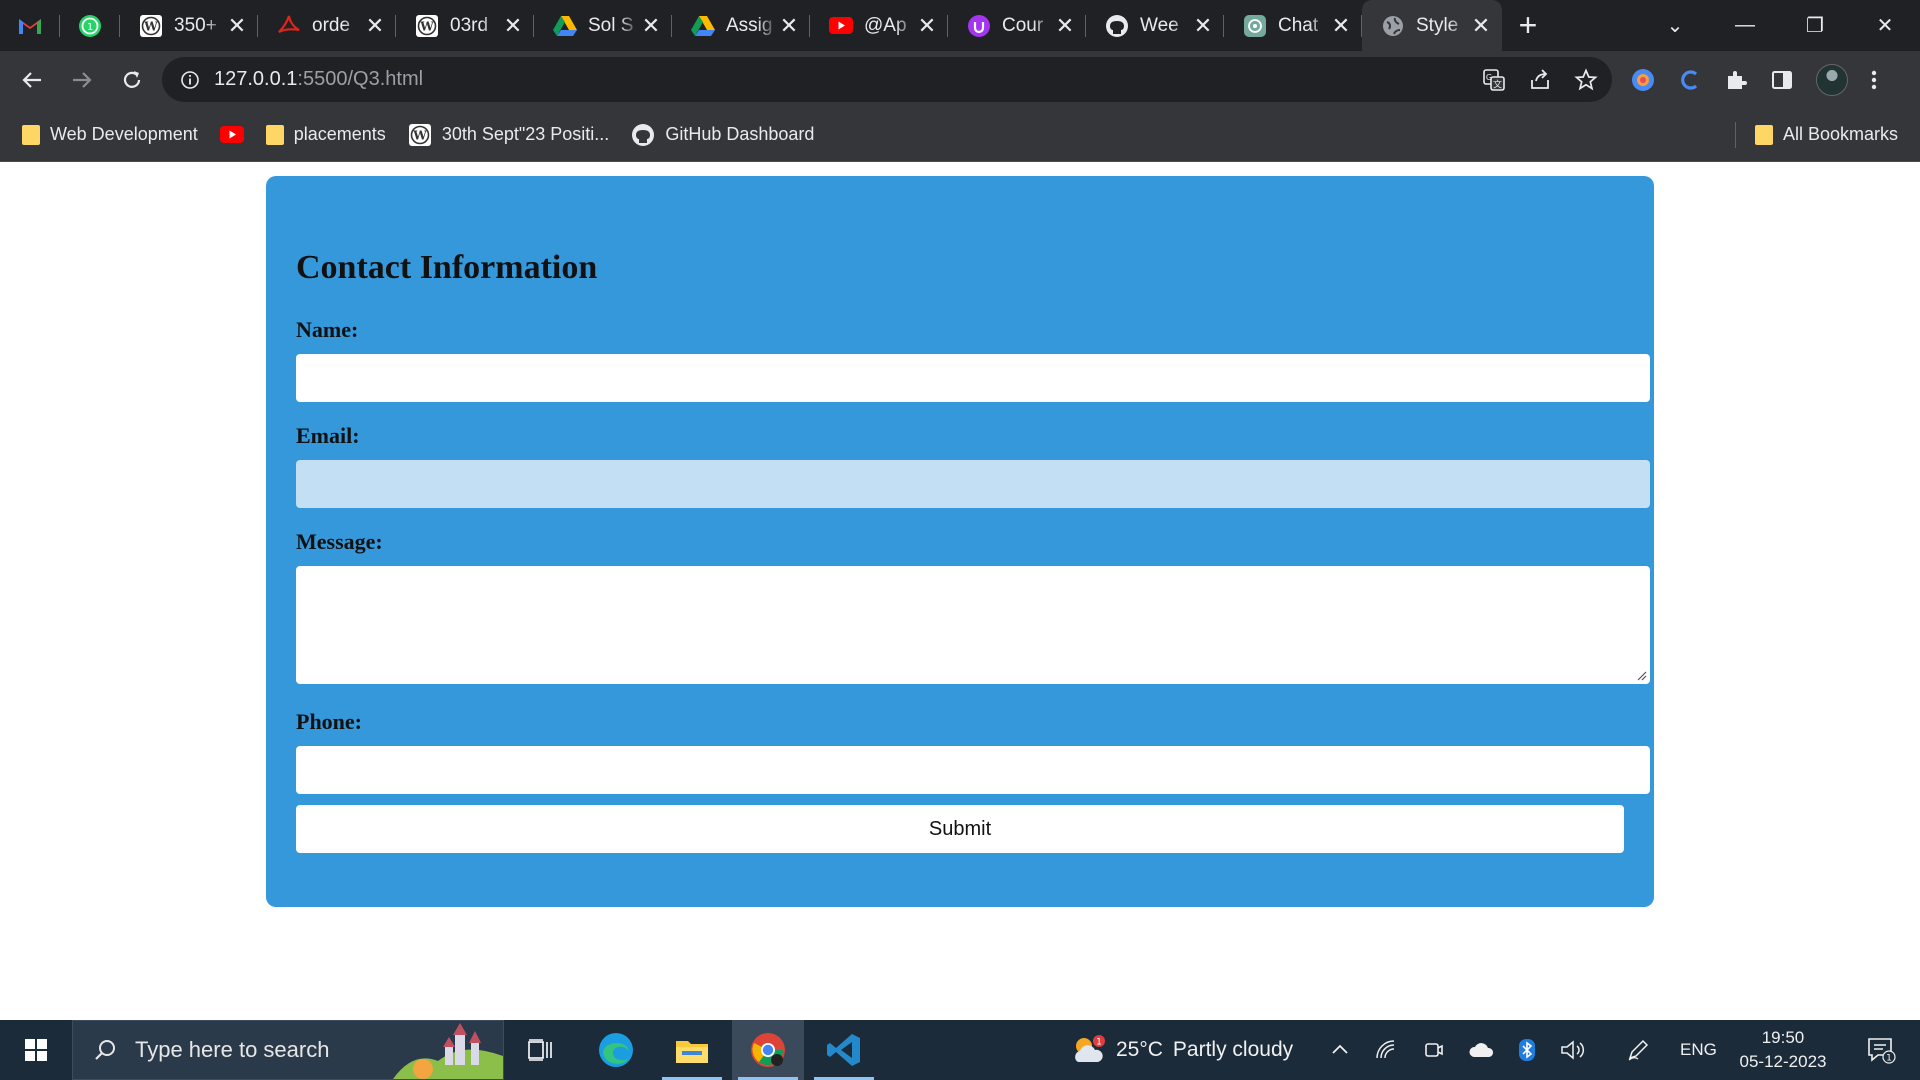 This screenshot has width=1920, height=1080. I want to click on translate-icon: 文G, so click(1494, 80).